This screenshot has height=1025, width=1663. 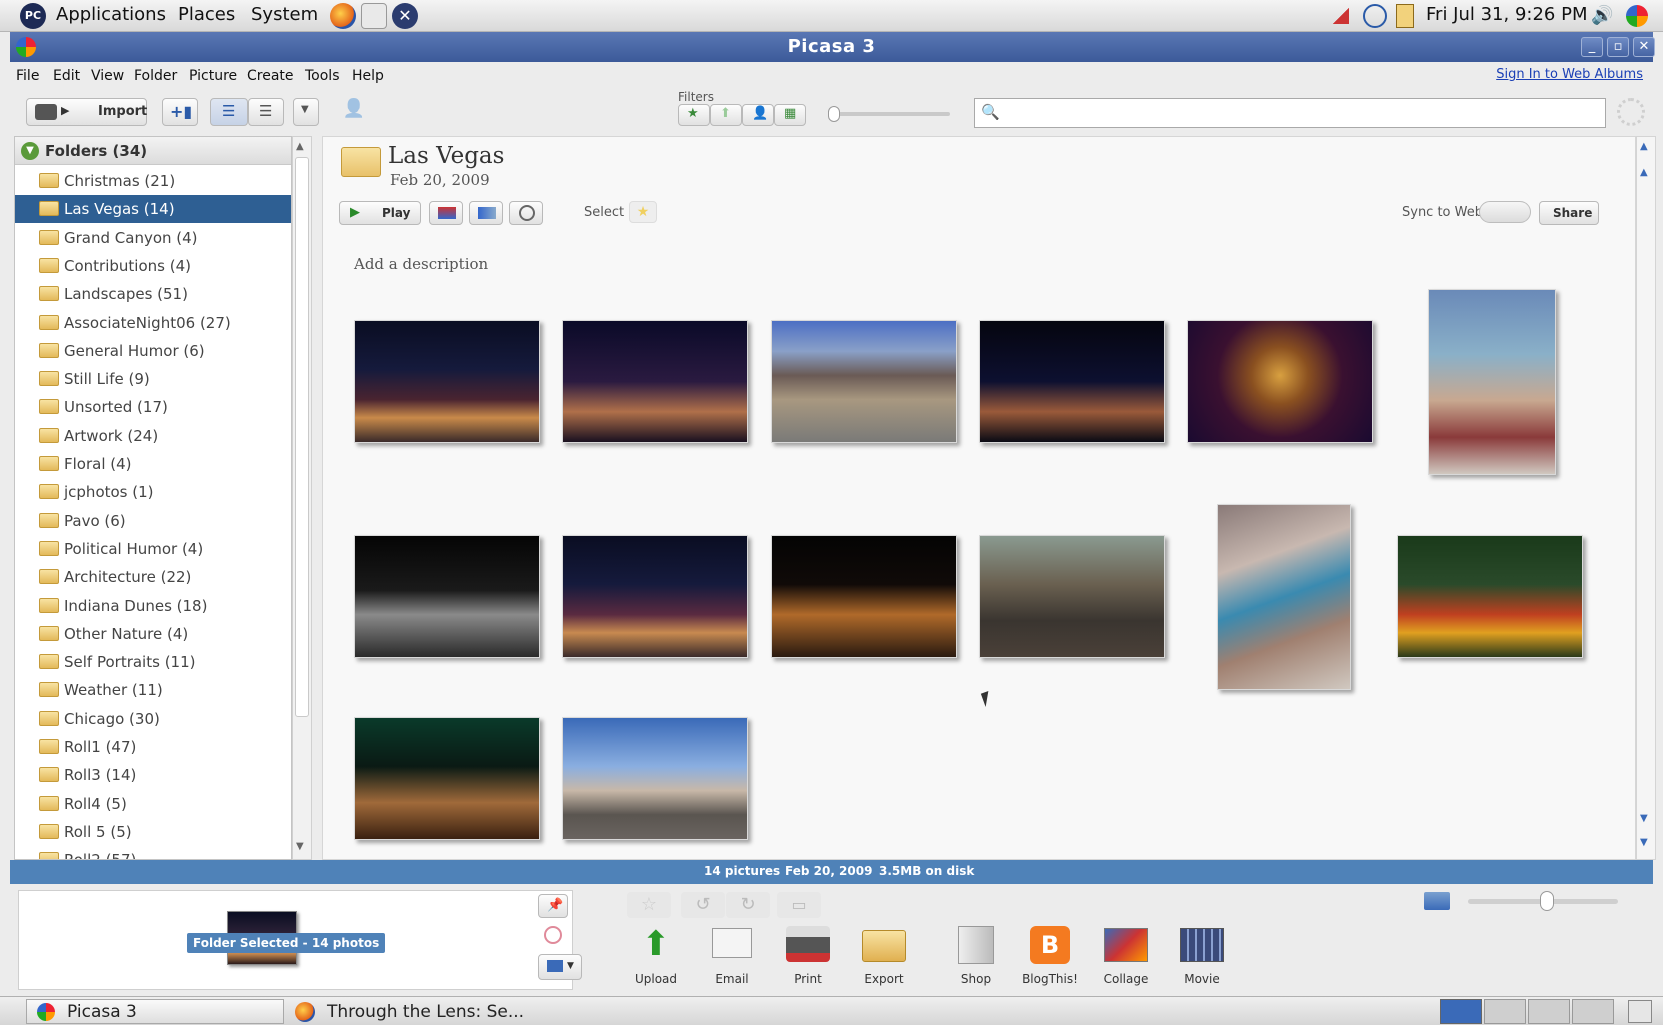 What do you see at coordinates (486, 213) in the screenshot?
I see `collage-album-button` at bounding box center [486, 213].